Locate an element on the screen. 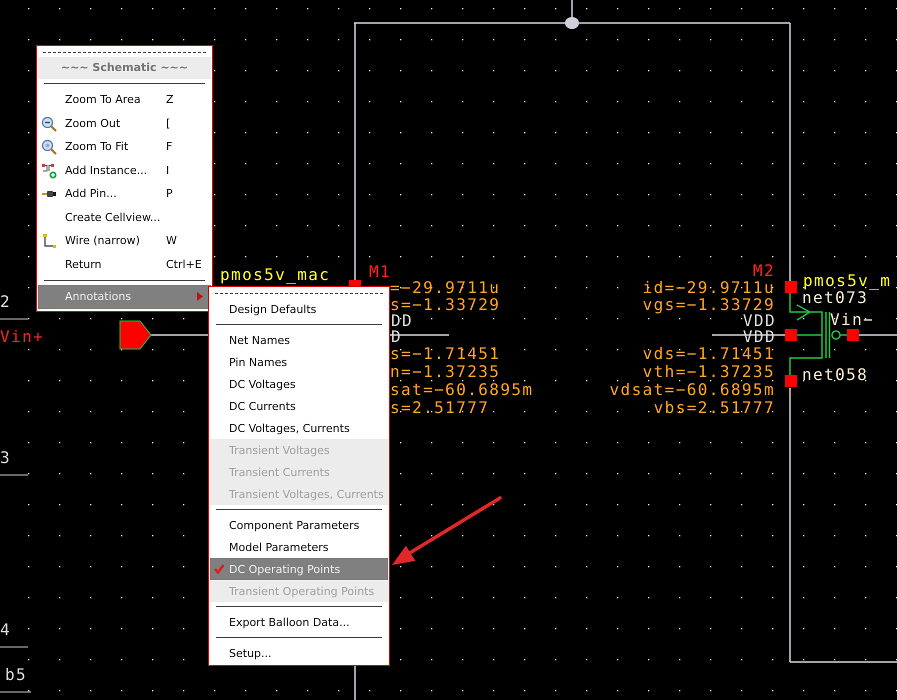 The image size is (897, 700). sheet-label: 3 is located at coordinates (6, 458).